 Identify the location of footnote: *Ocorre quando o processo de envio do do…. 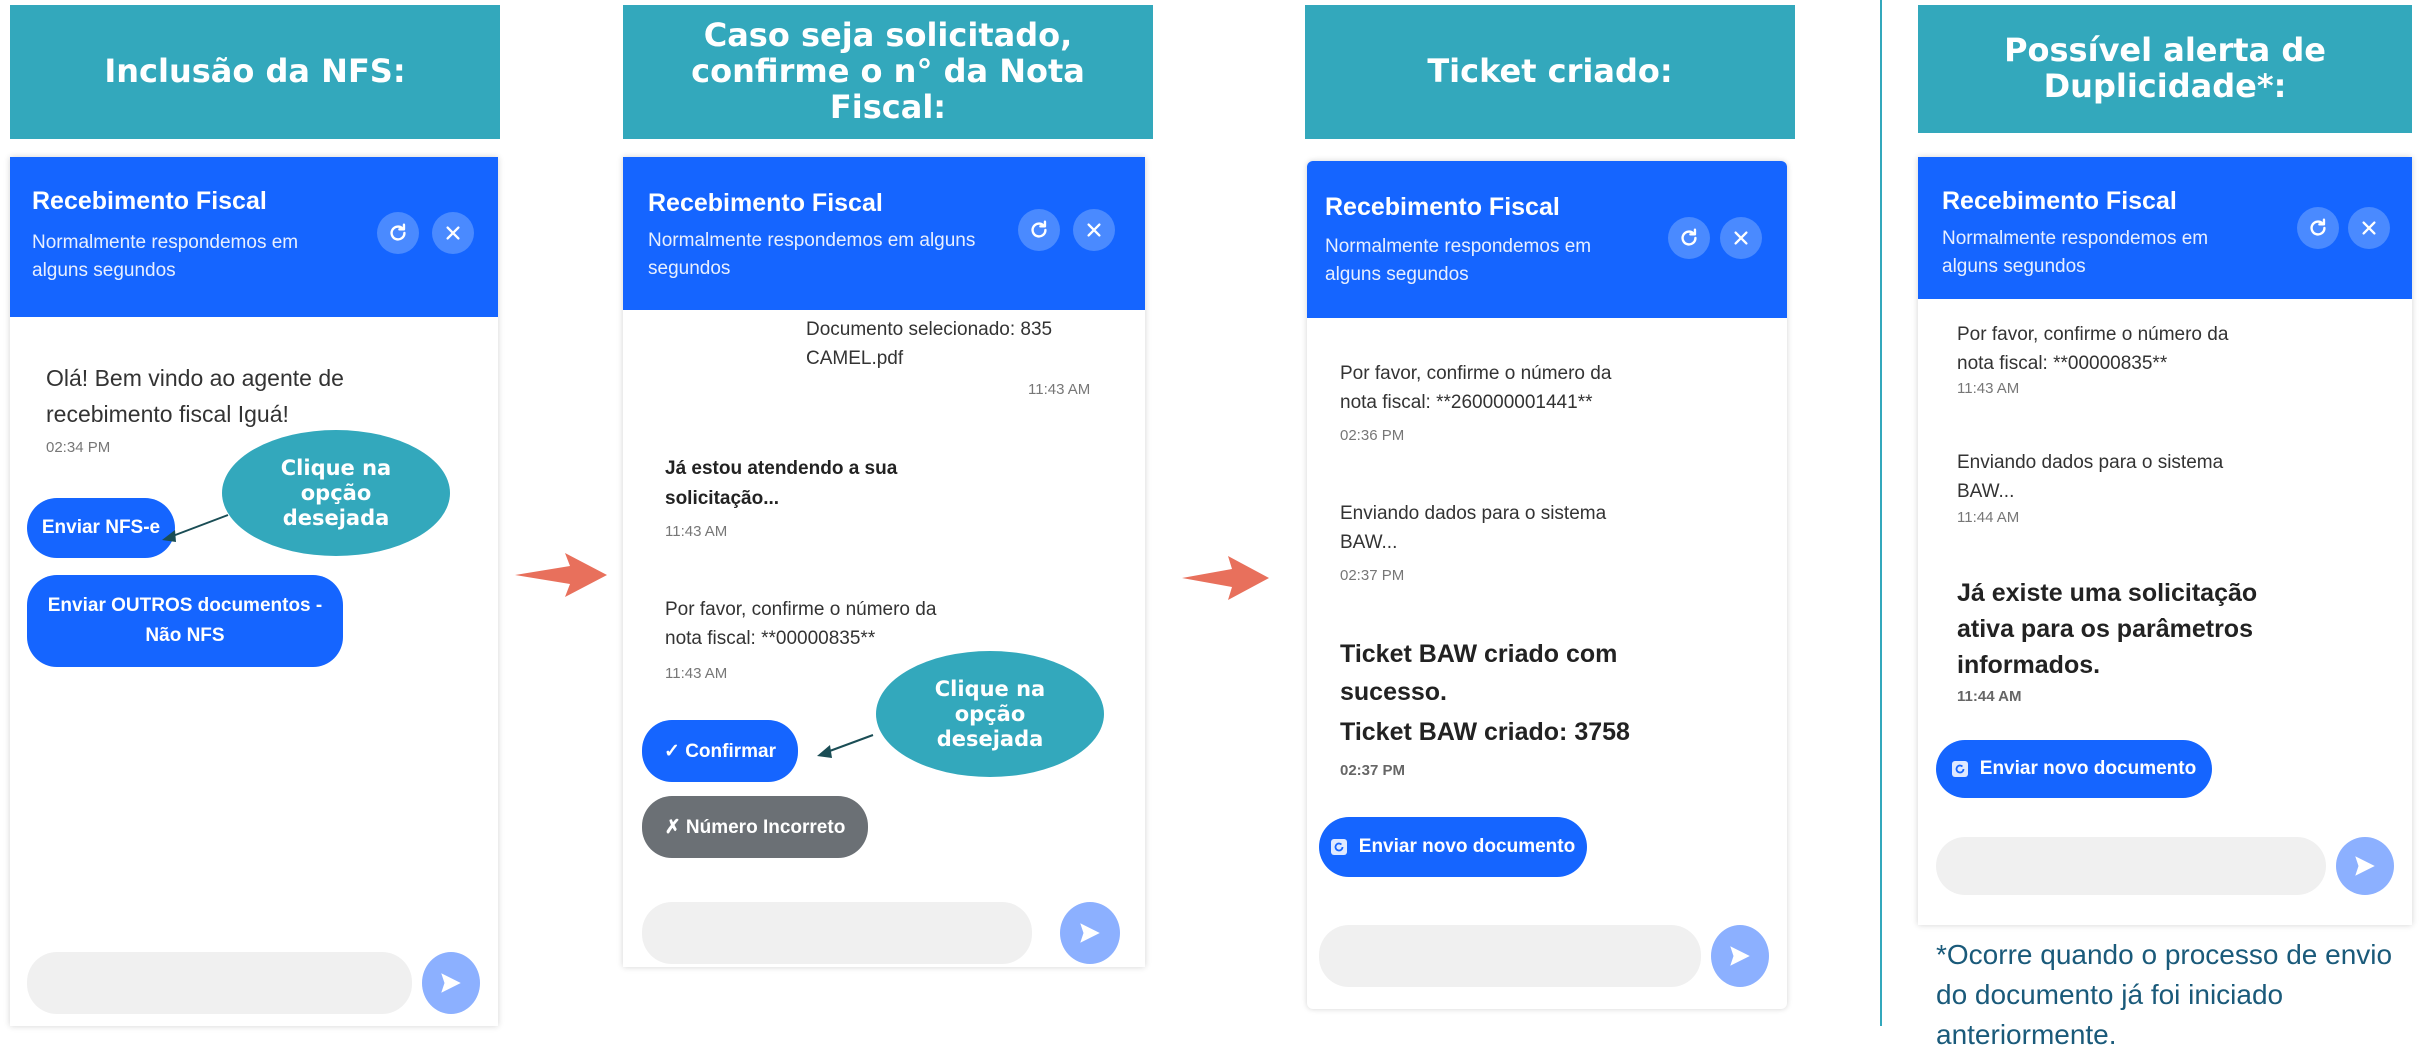
(2164, 994).